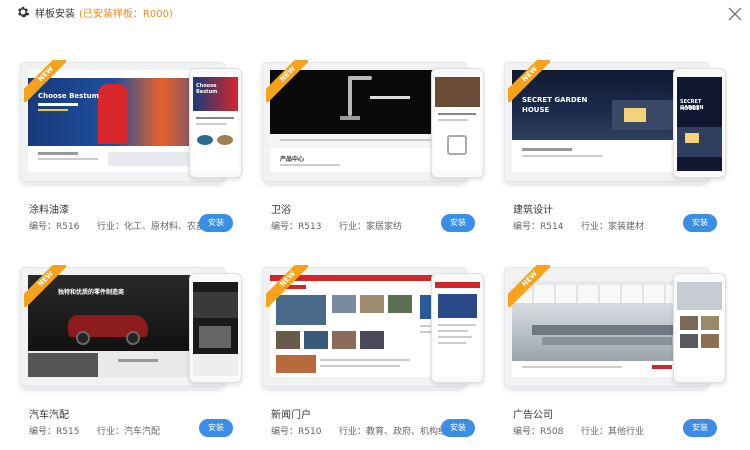  I want to click on template-name: 汽车汽配, so click(49, 415).